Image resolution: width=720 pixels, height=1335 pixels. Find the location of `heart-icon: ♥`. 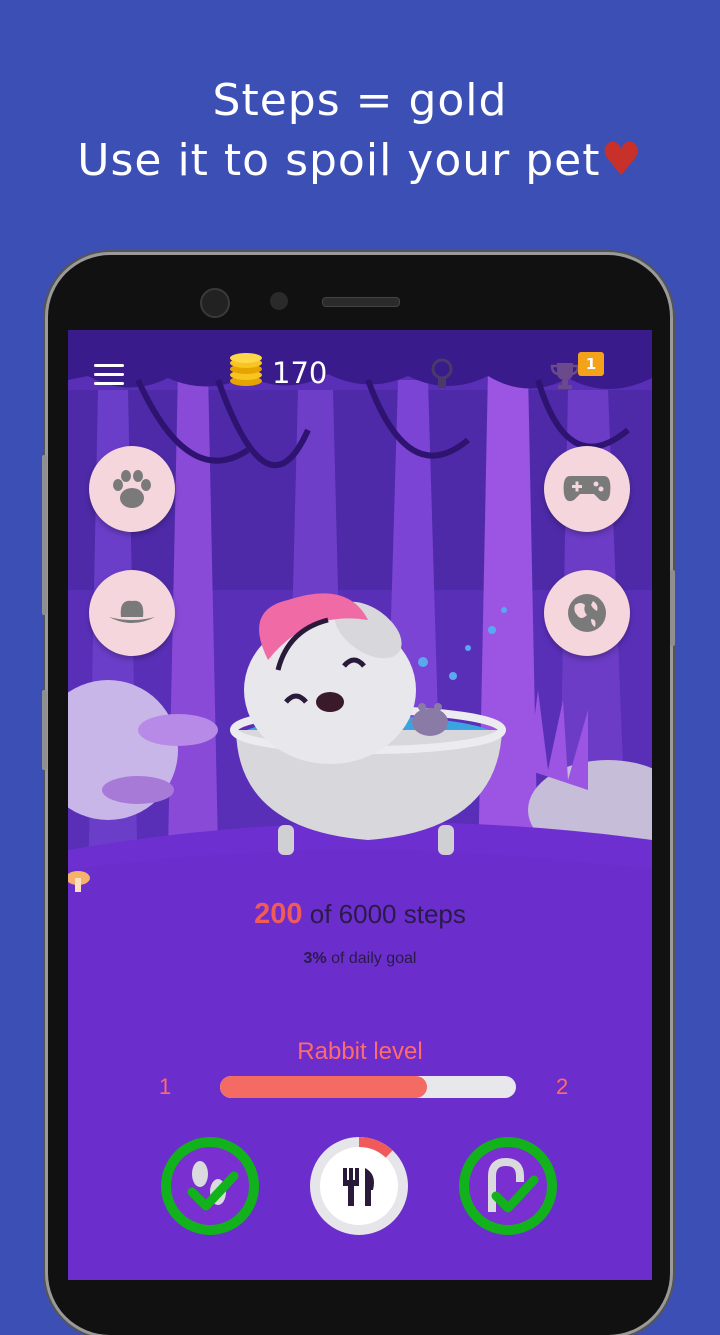

heart-icon: ♥ is located at coordinates (621, 159).